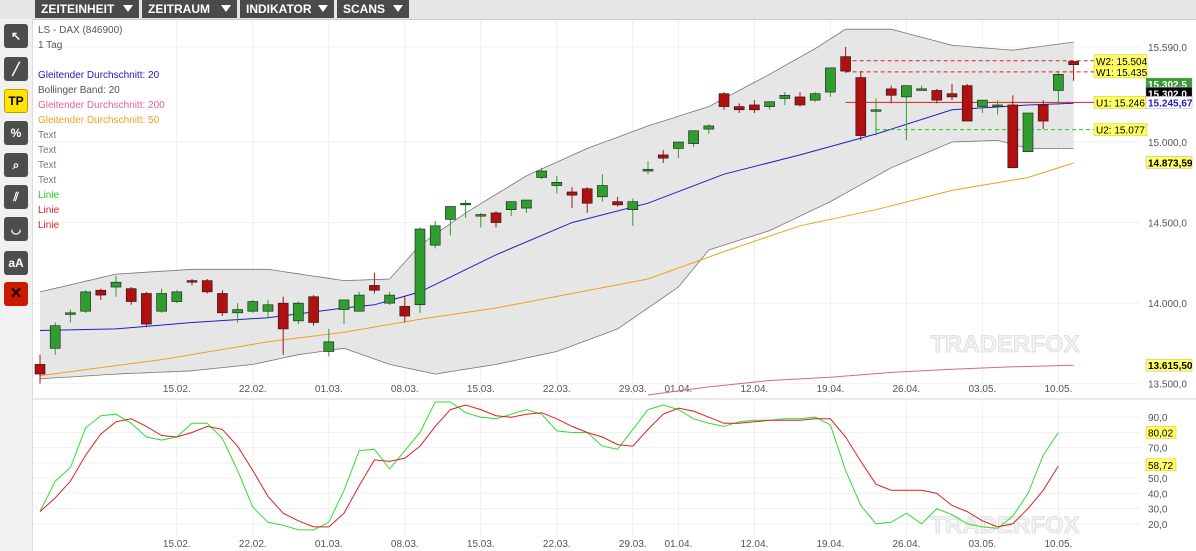 The width and height of the screenshot is (1196, 551). I want to click on x-tick-label: 15.02., so click(177, 389).